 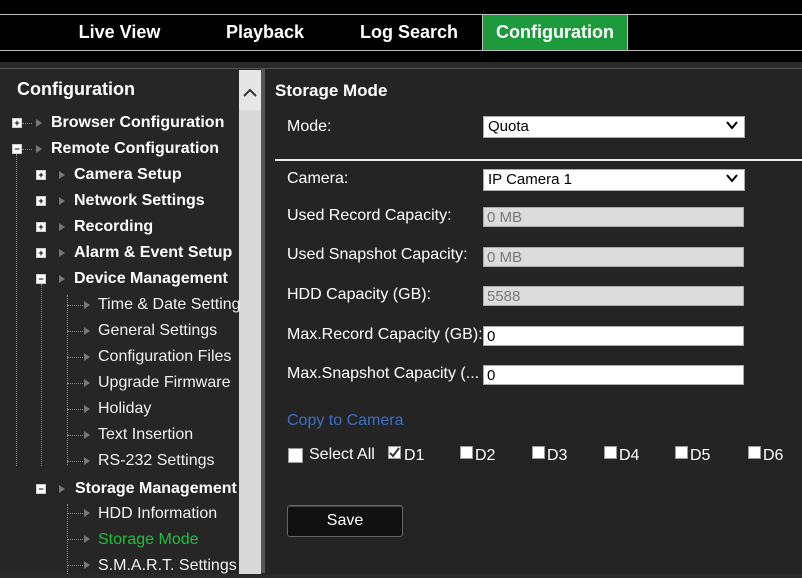 I want to click on camera-d4-label: D4, so click(x=629, y=455).